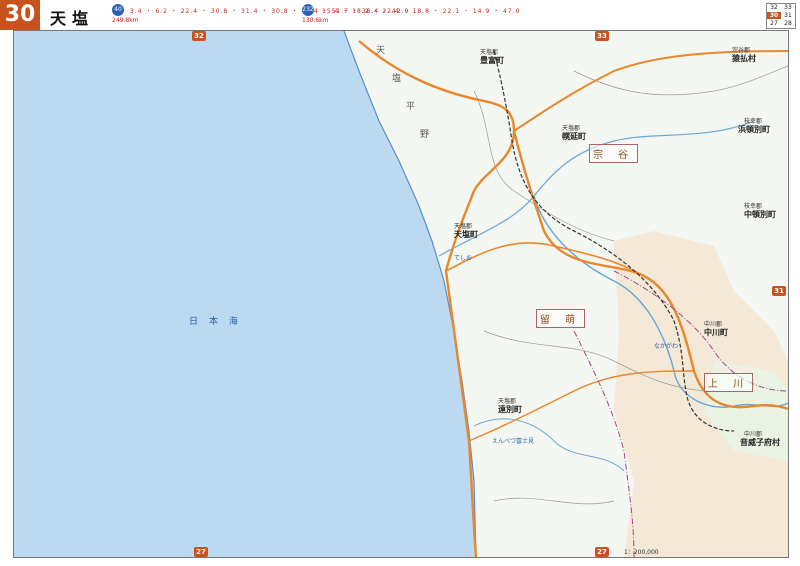  Describe the element at coordinates (666, 346) in the screenshot. I see `station-label: なかがわ` at that location.